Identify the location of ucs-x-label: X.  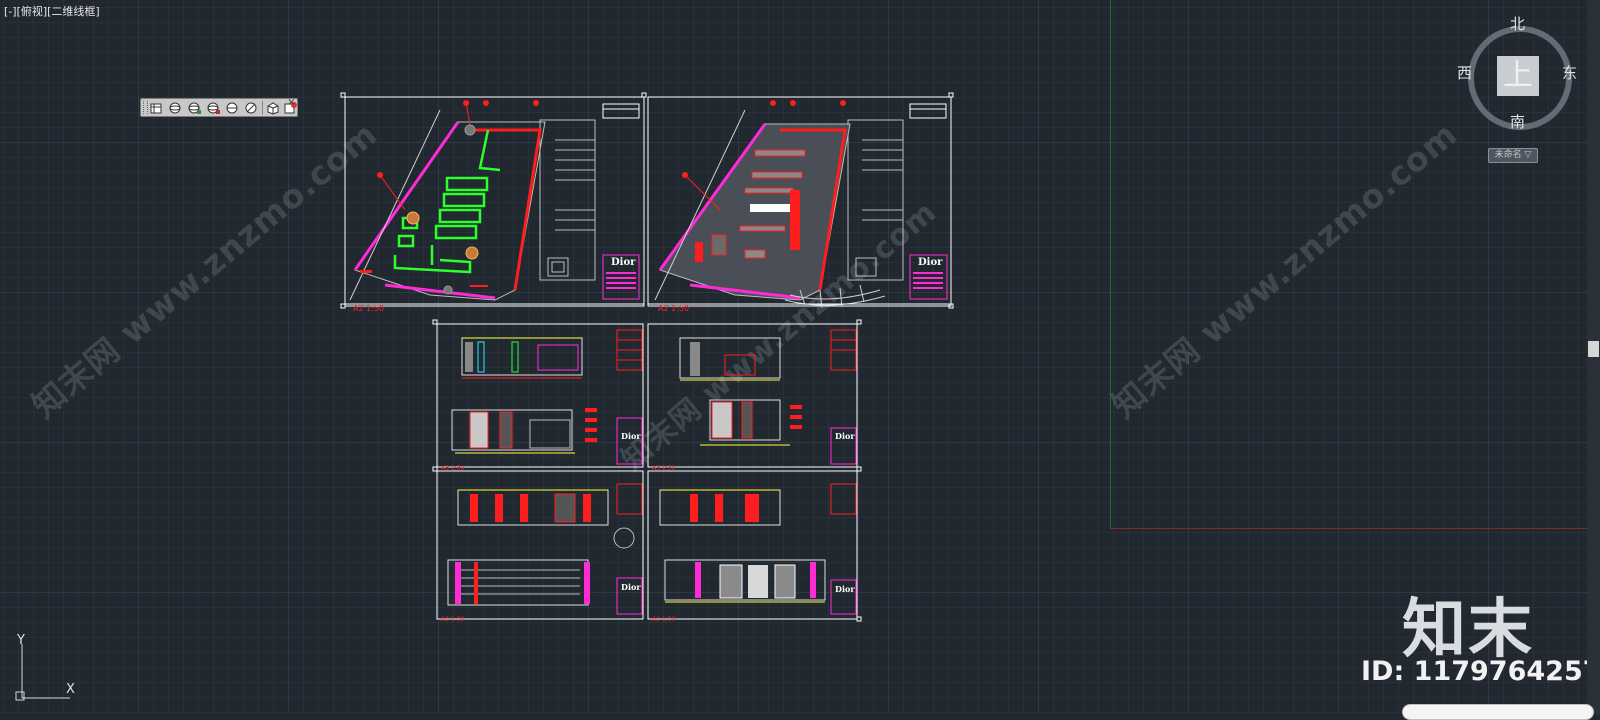
(70, 689).